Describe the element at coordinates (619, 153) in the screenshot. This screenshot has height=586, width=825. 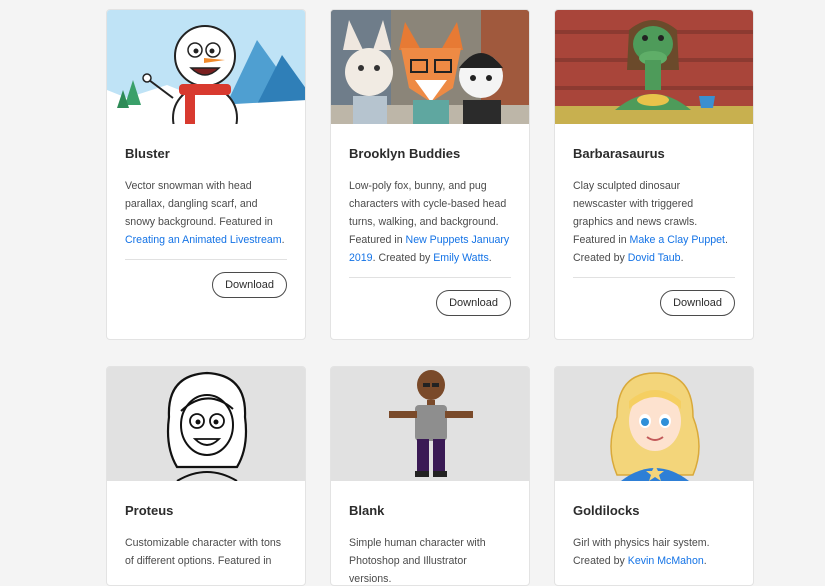
I see `card-title: Barbarasaurus` at that location.